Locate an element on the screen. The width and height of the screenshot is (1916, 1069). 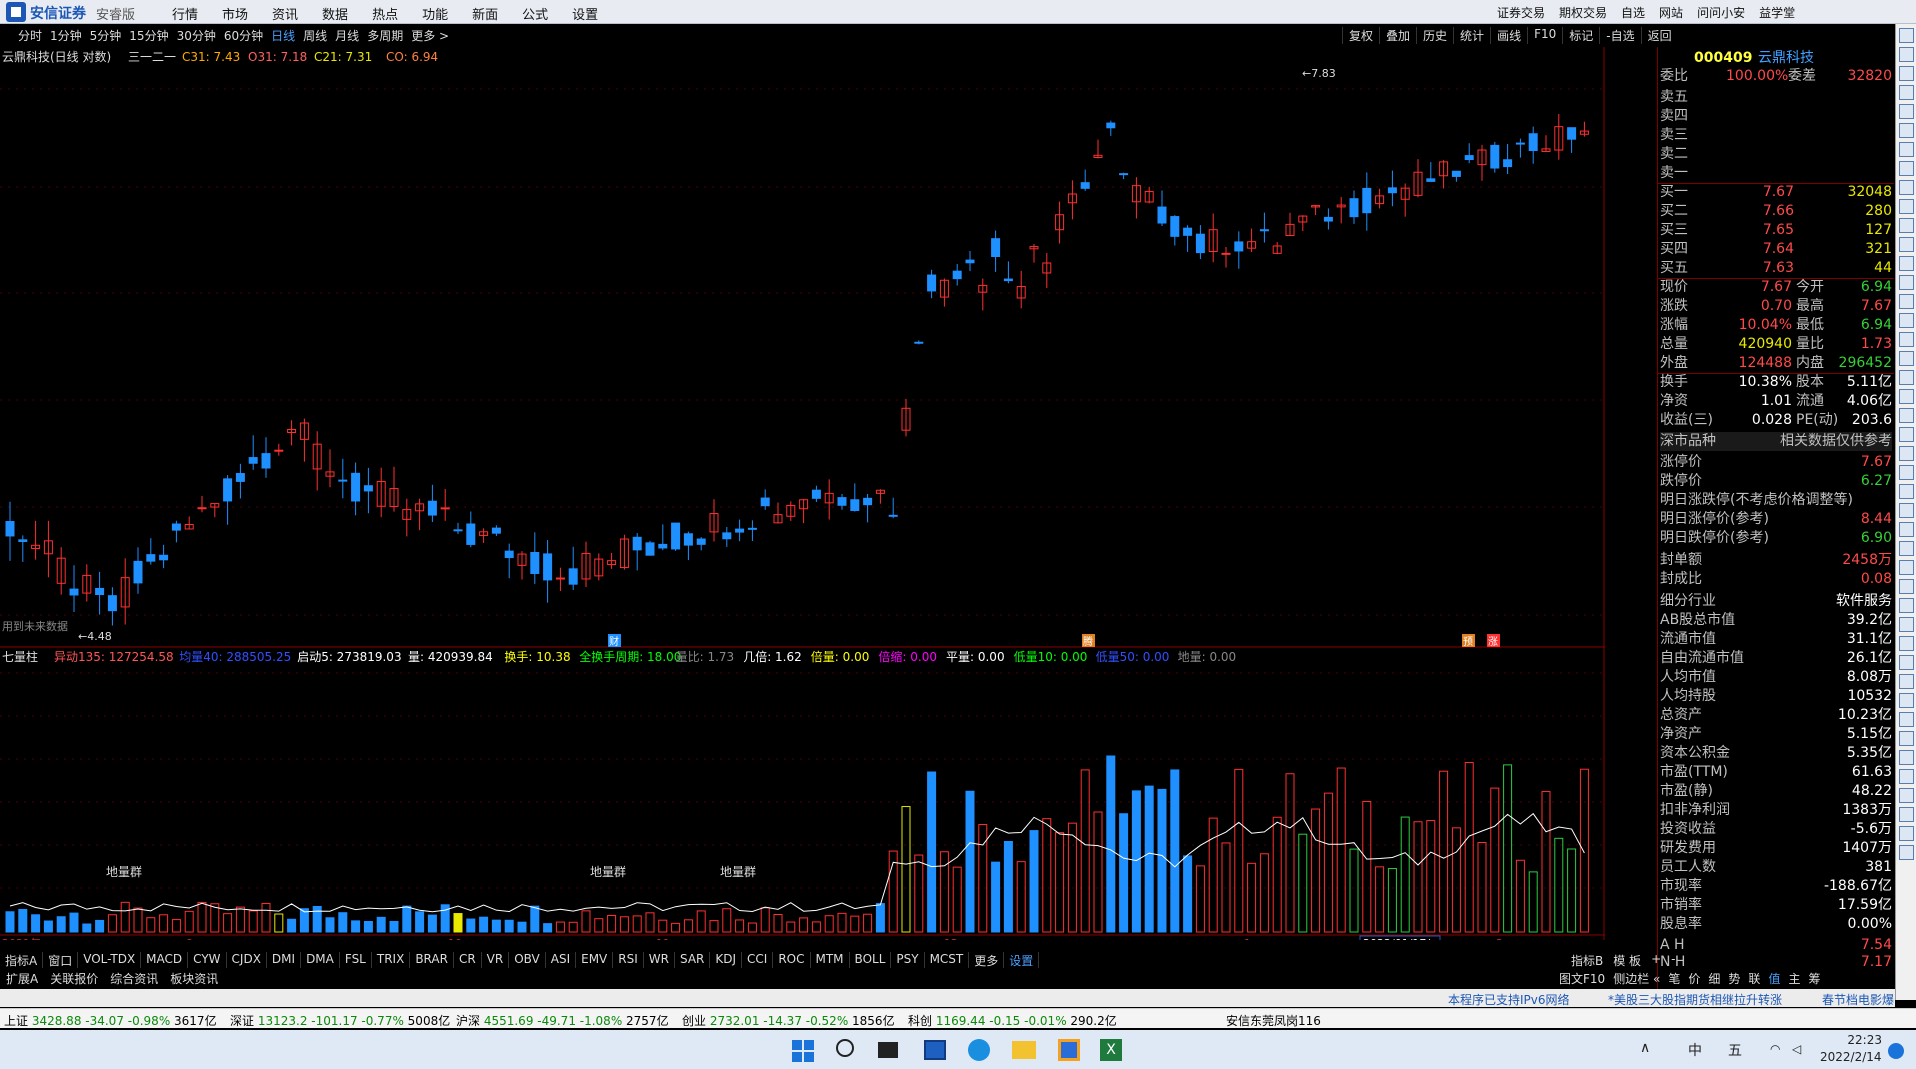
notification-icon is located at coordinates (1896, 1051).